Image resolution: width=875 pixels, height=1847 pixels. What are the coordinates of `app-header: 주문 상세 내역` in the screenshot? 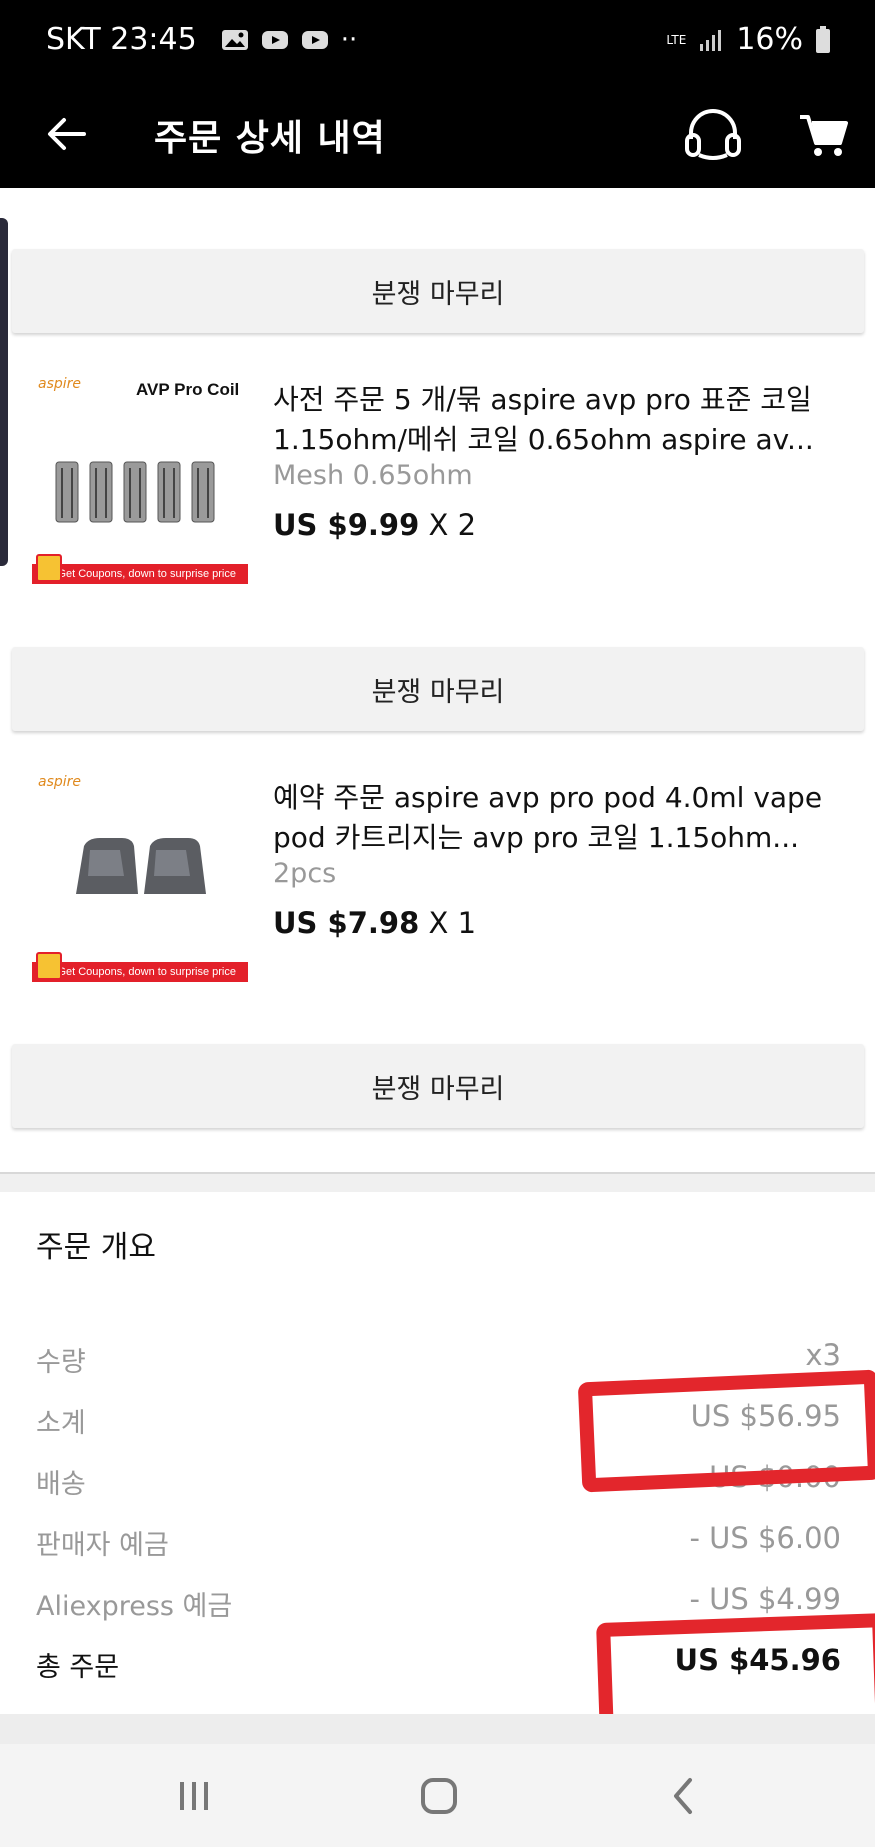 It's located at (437, 135).